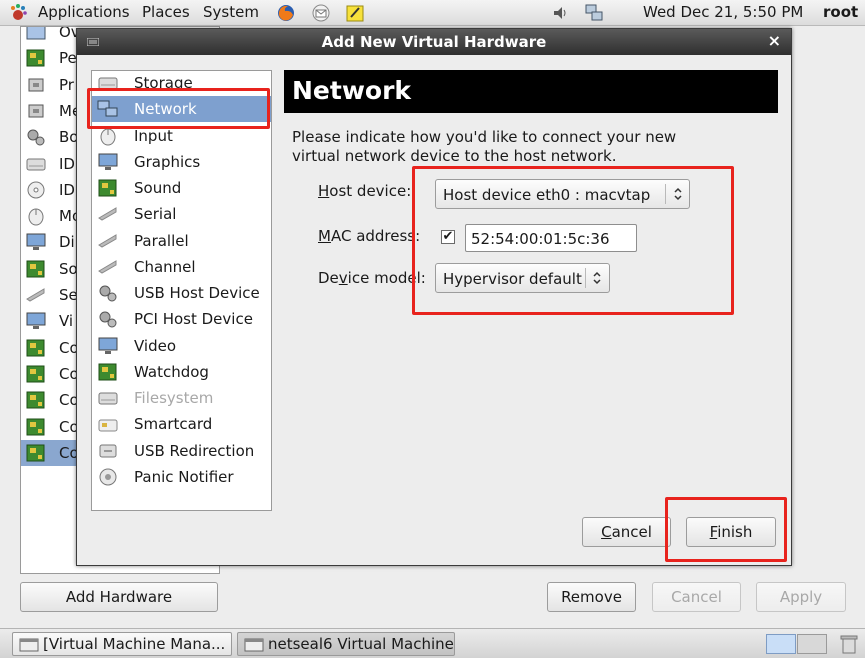  What do you see at coordinates (165, 266) in the screenshot?
I see `hardware-item-label: Channel` at bounding box center [165, 266].